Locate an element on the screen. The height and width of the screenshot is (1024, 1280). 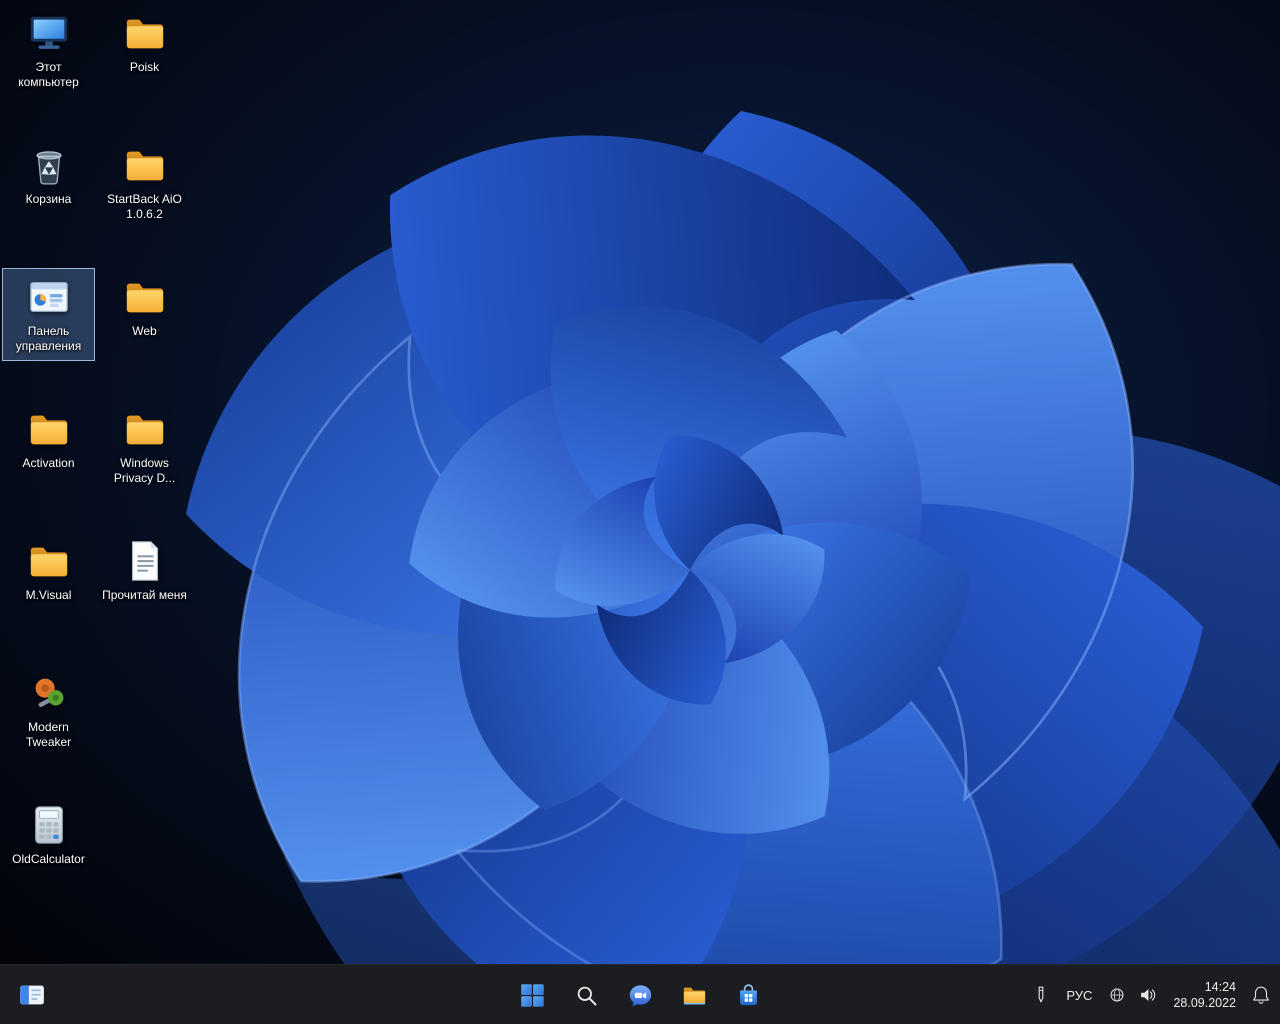
startallback-button is located at coordinates (32, 995).